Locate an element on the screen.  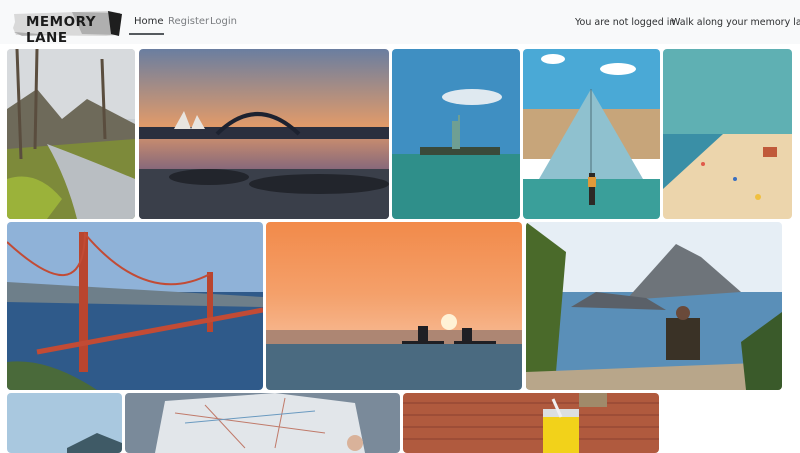
photo-island-rocks-viewer is located at coordinates (654, 306).